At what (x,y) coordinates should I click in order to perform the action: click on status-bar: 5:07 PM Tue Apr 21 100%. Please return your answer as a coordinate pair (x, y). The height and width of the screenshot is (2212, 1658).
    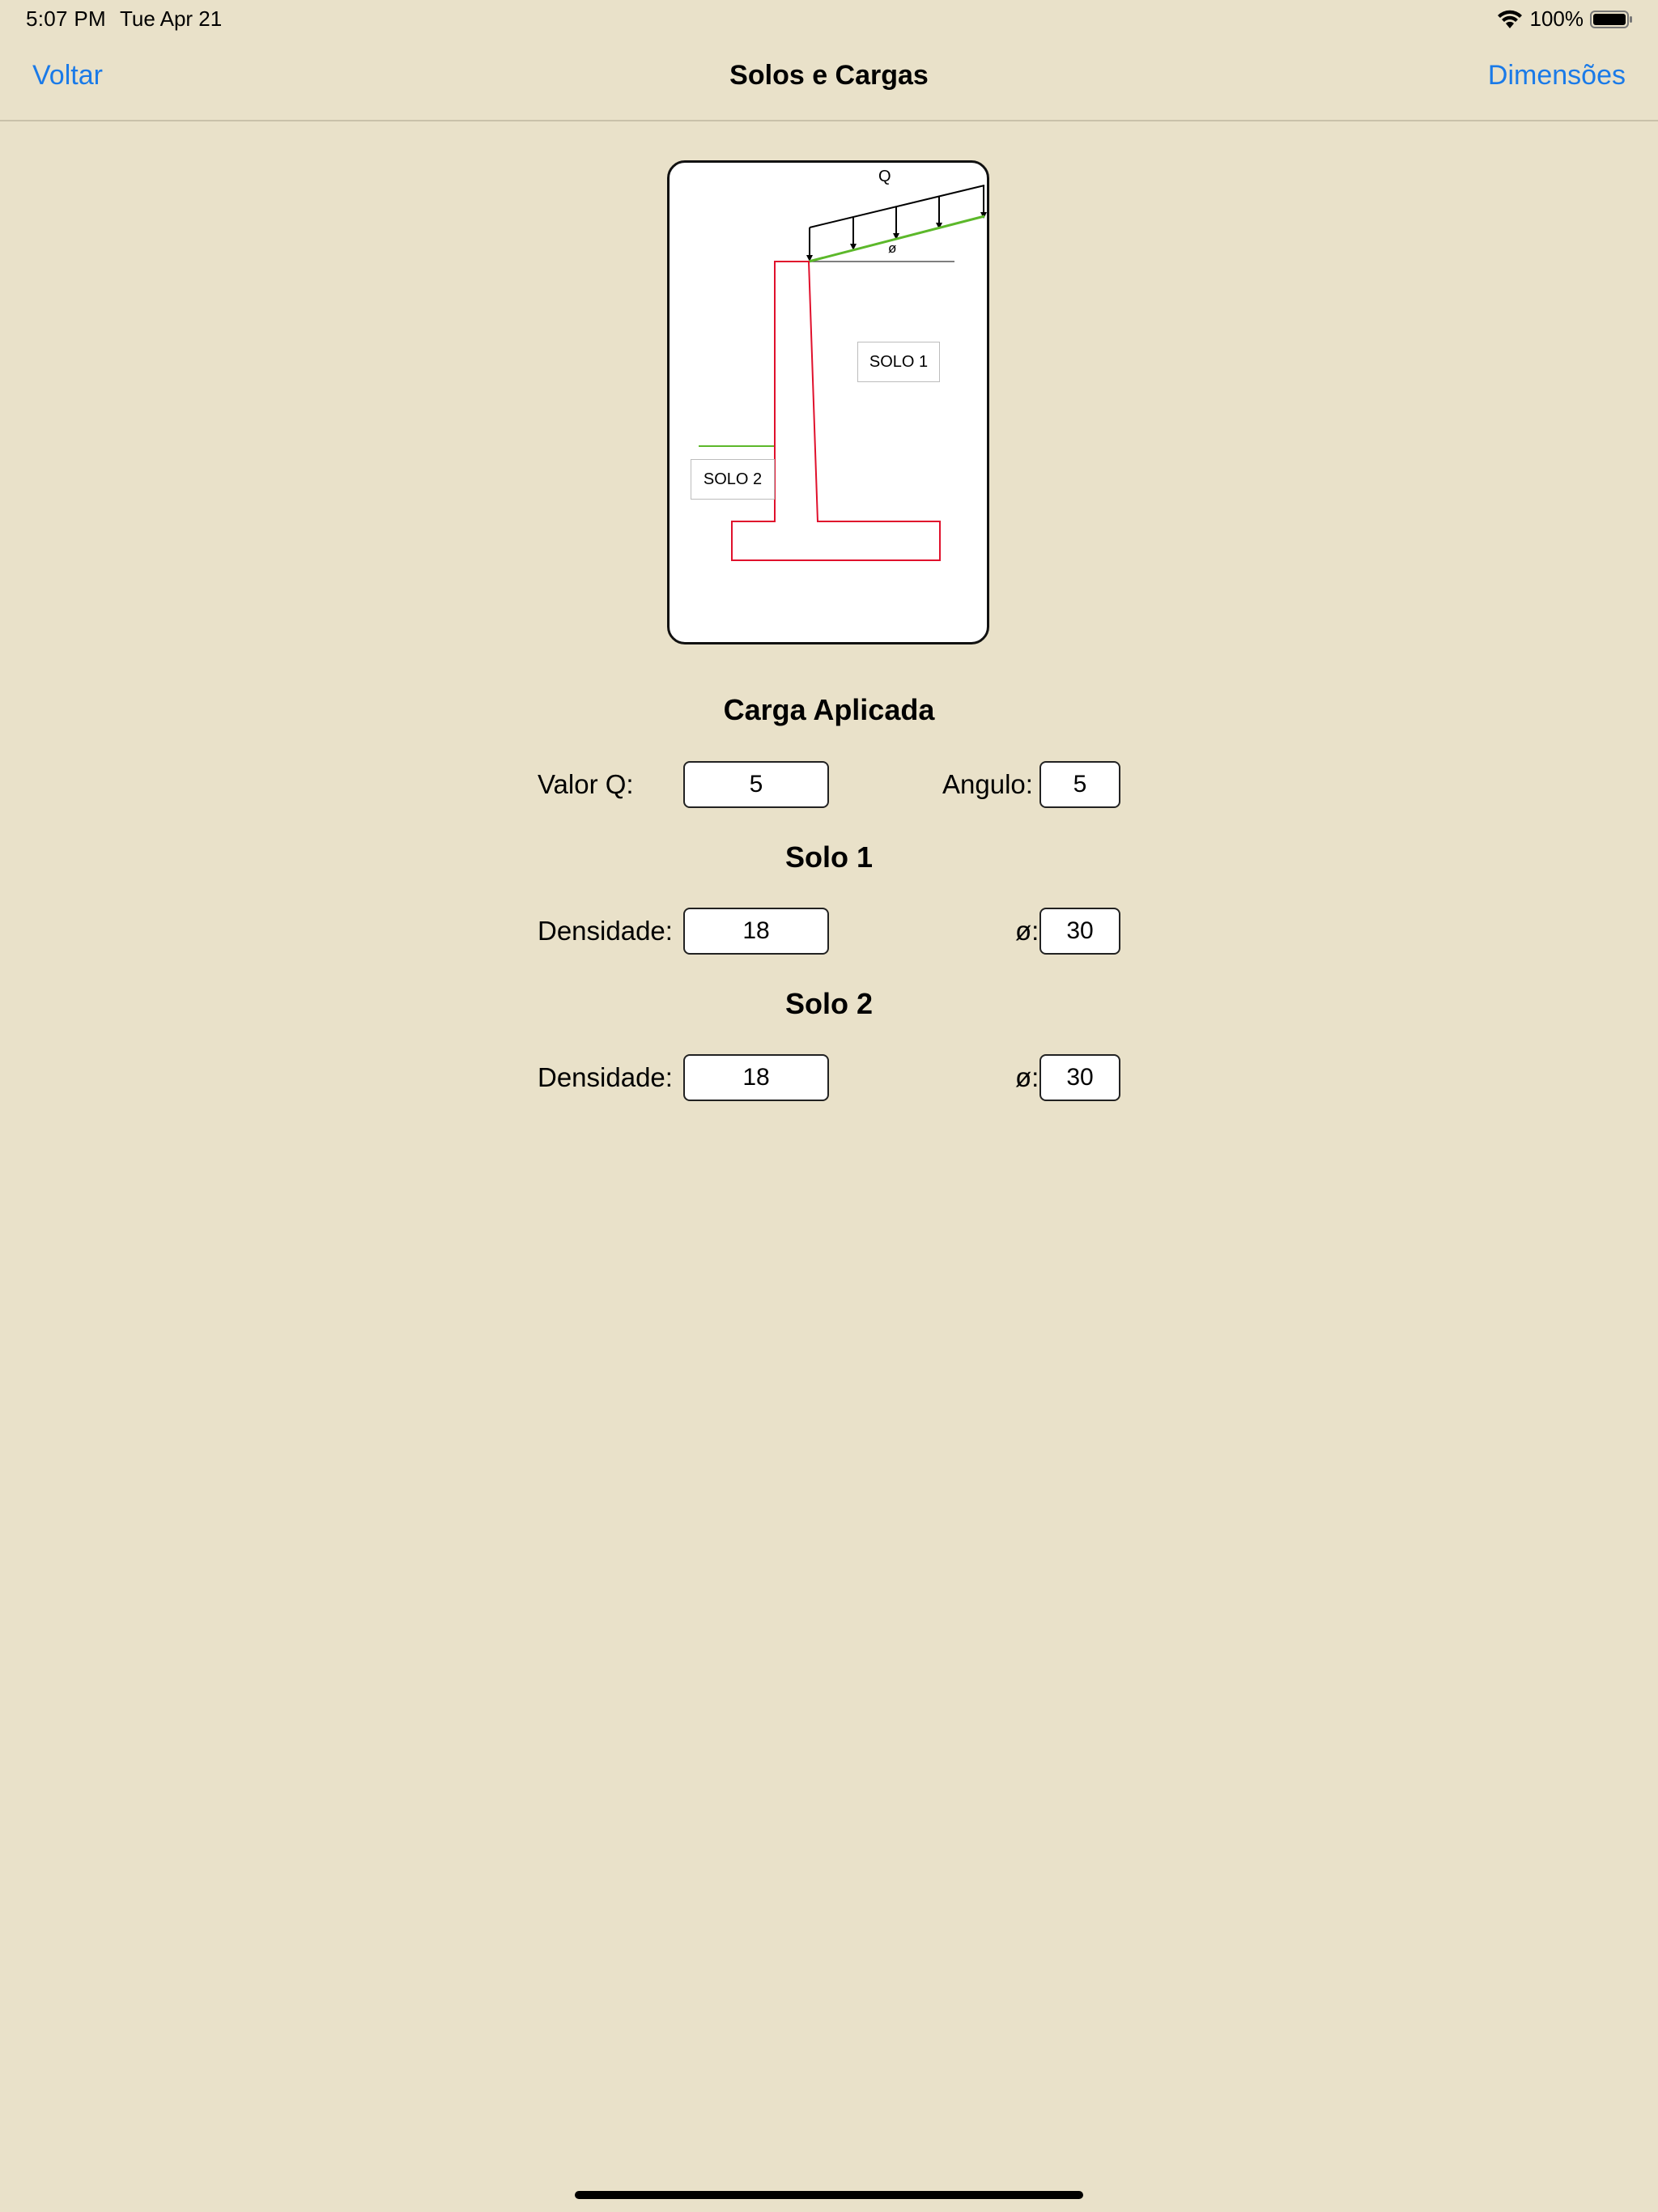
    Looking at the image, I should click on (829, 19).